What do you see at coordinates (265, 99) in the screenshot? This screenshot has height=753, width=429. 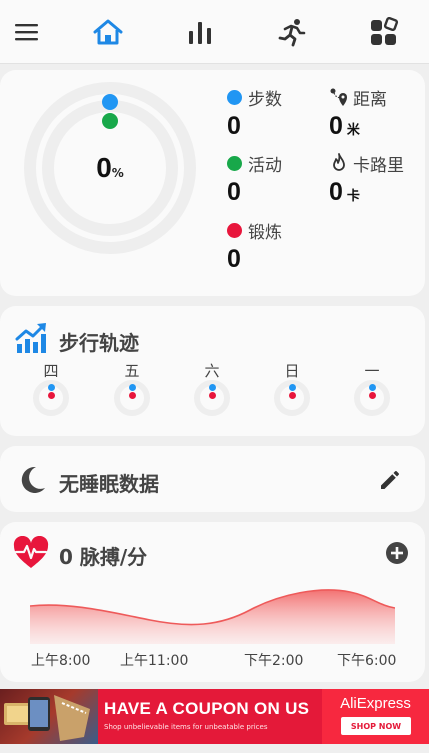 I see `steps-label: 步数` at bounding box center [265, 99].